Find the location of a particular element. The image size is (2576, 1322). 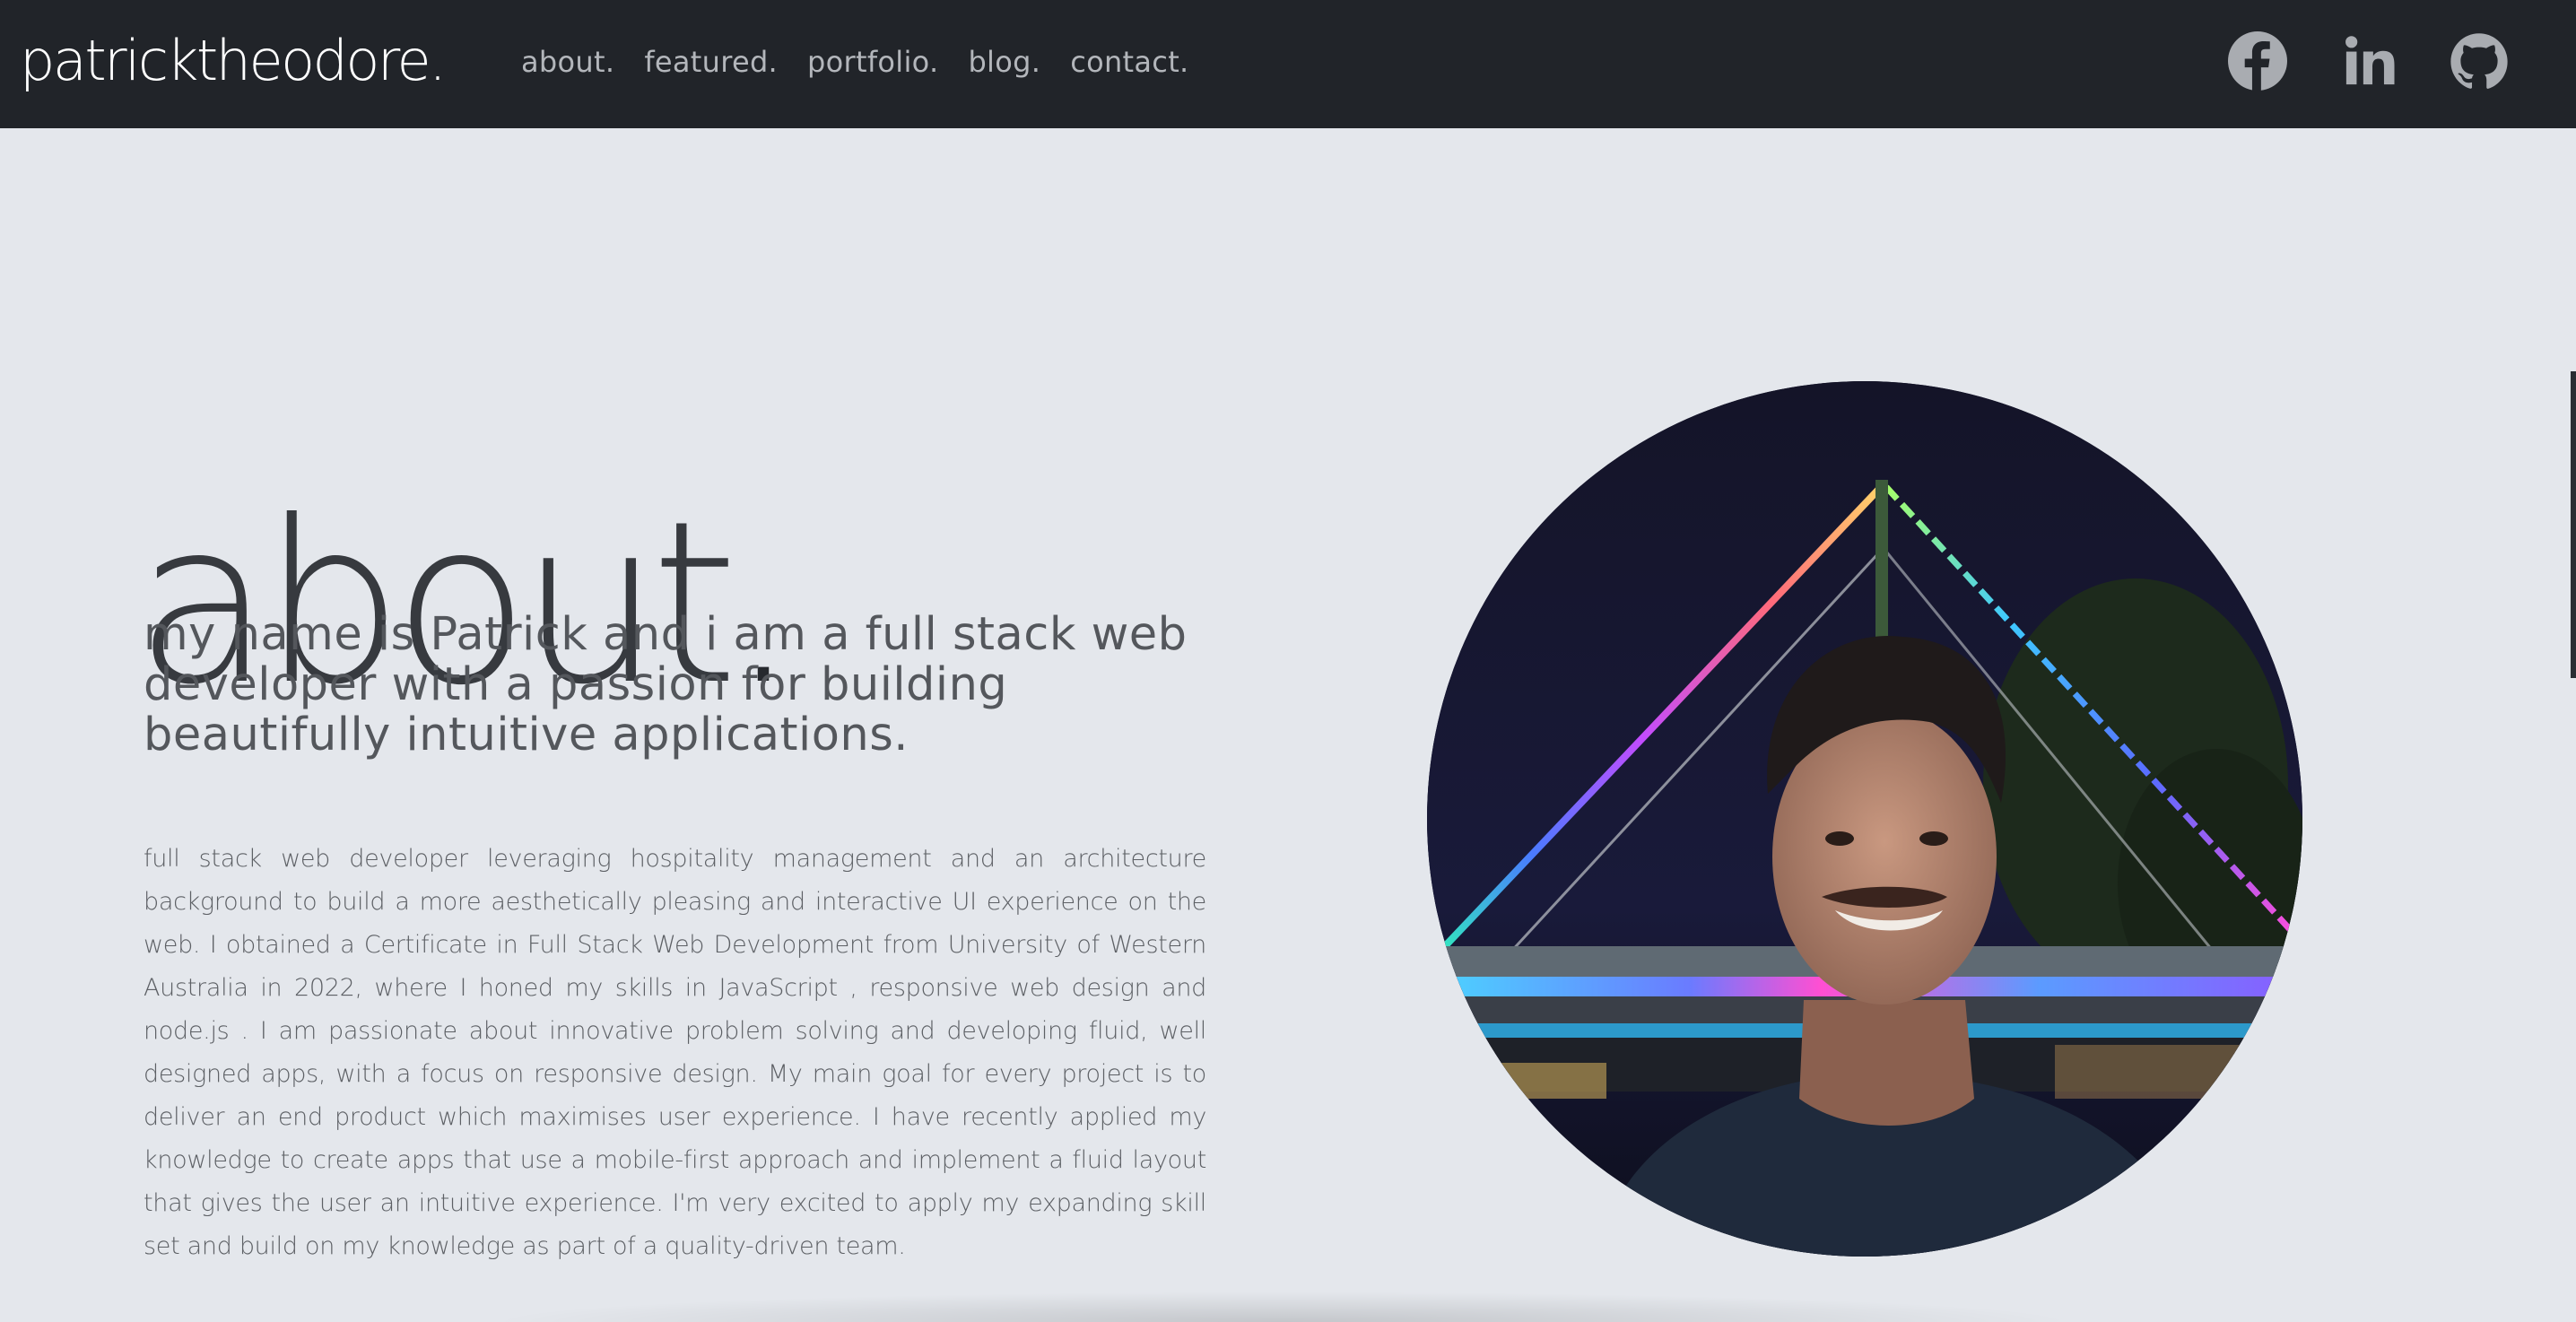

facebook-icon is located at coordinates (2257, 61).